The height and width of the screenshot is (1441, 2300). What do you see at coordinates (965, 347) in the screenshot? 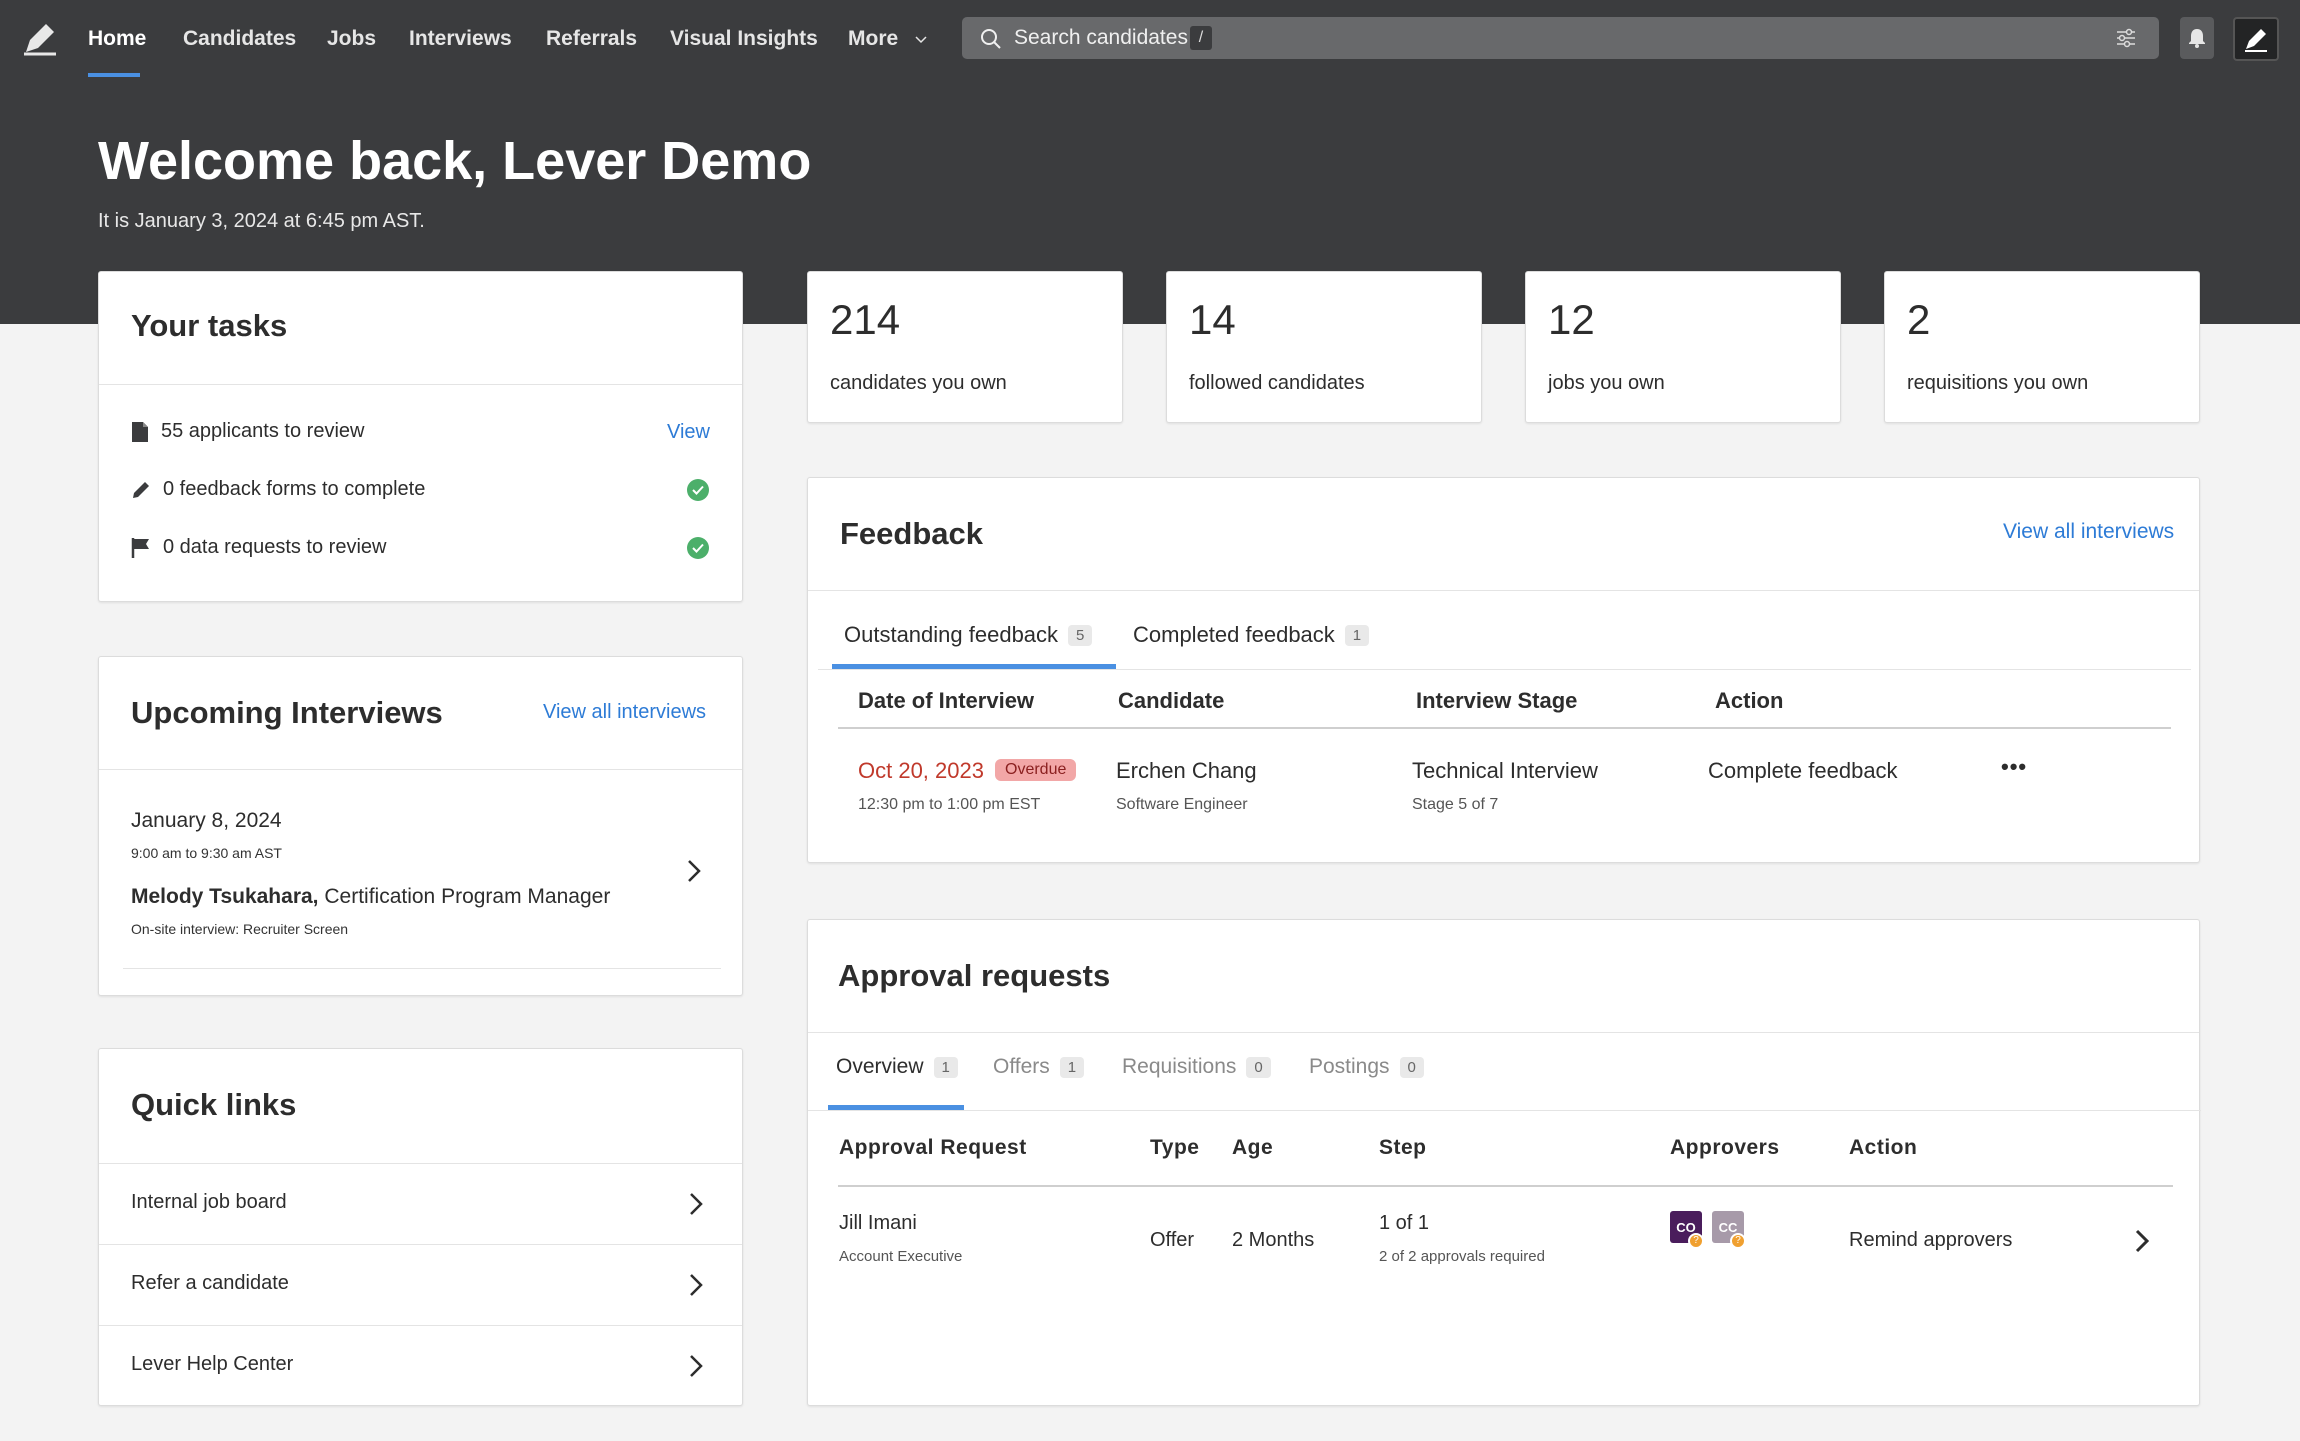
I see `stat-card-candidates-owned: 214 candidates you own` at bounding box center [965, 347].